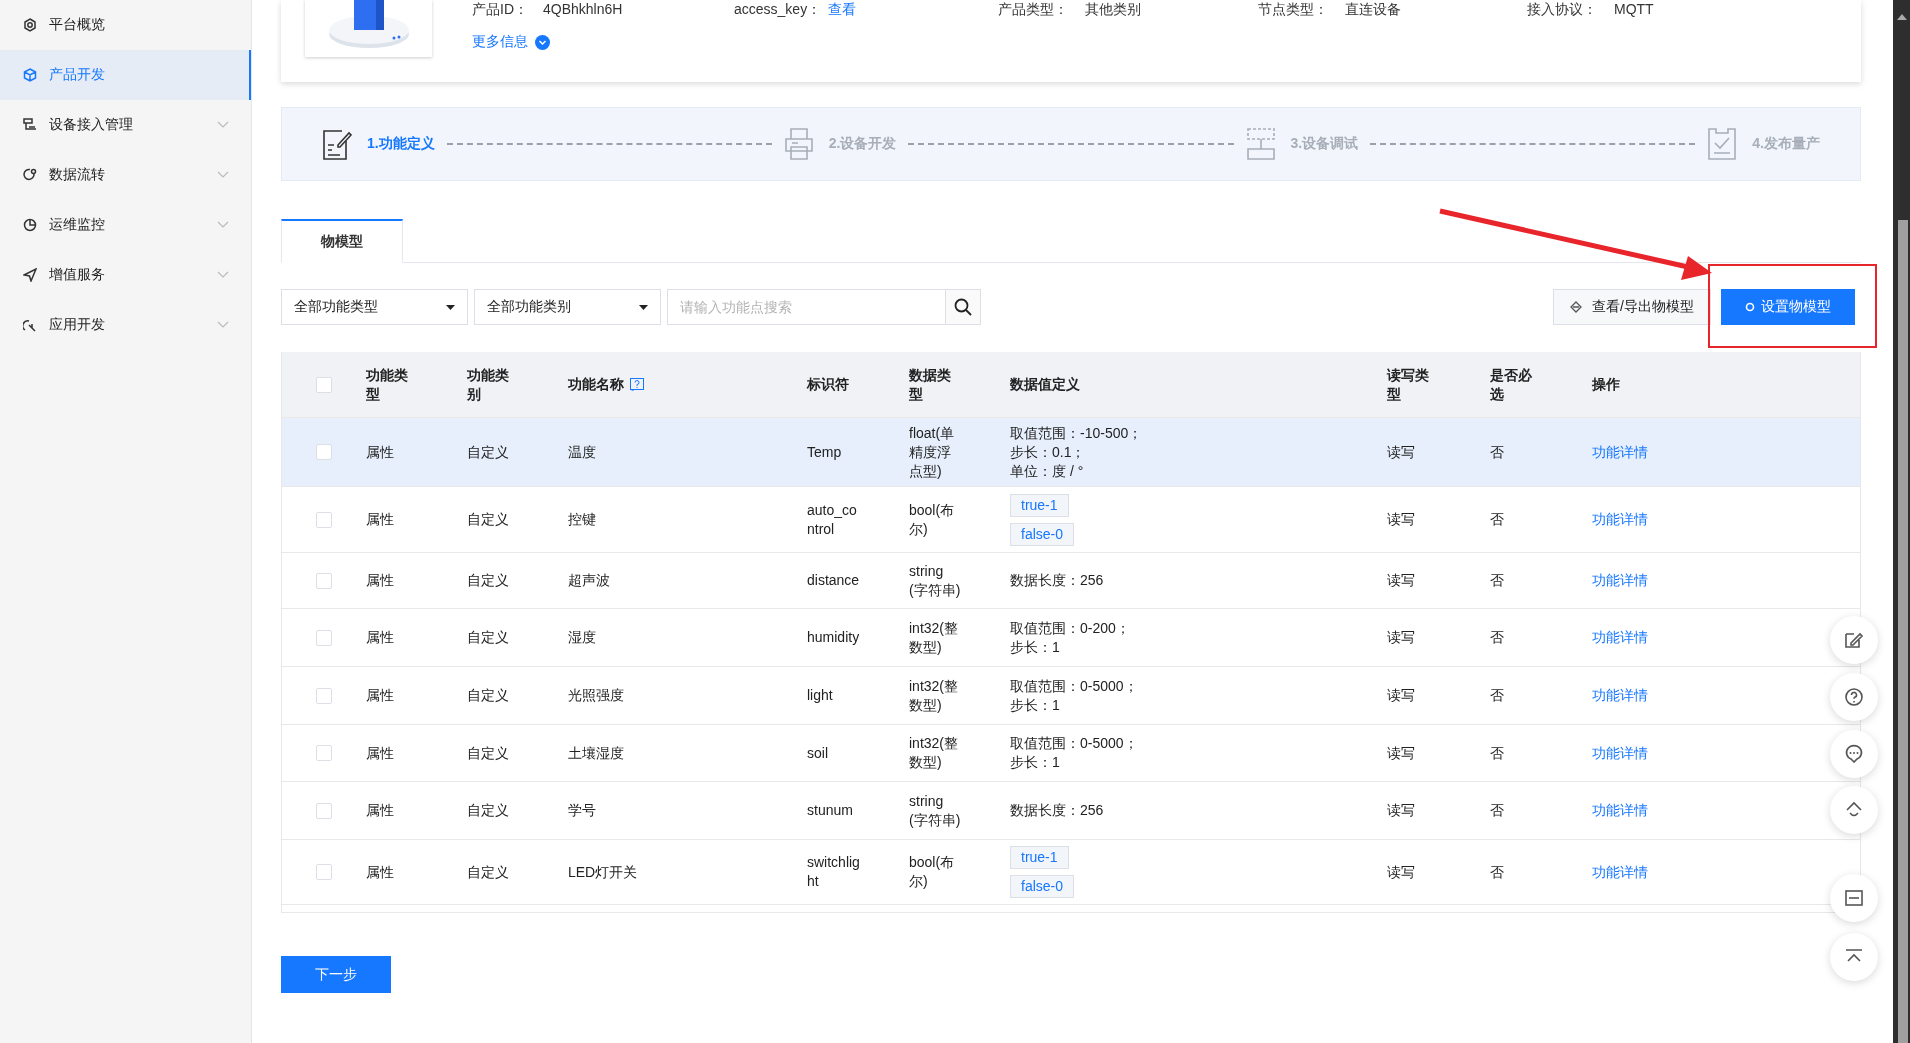  I want to click on function-category-select: 全部功能类别, so click(567, 307).